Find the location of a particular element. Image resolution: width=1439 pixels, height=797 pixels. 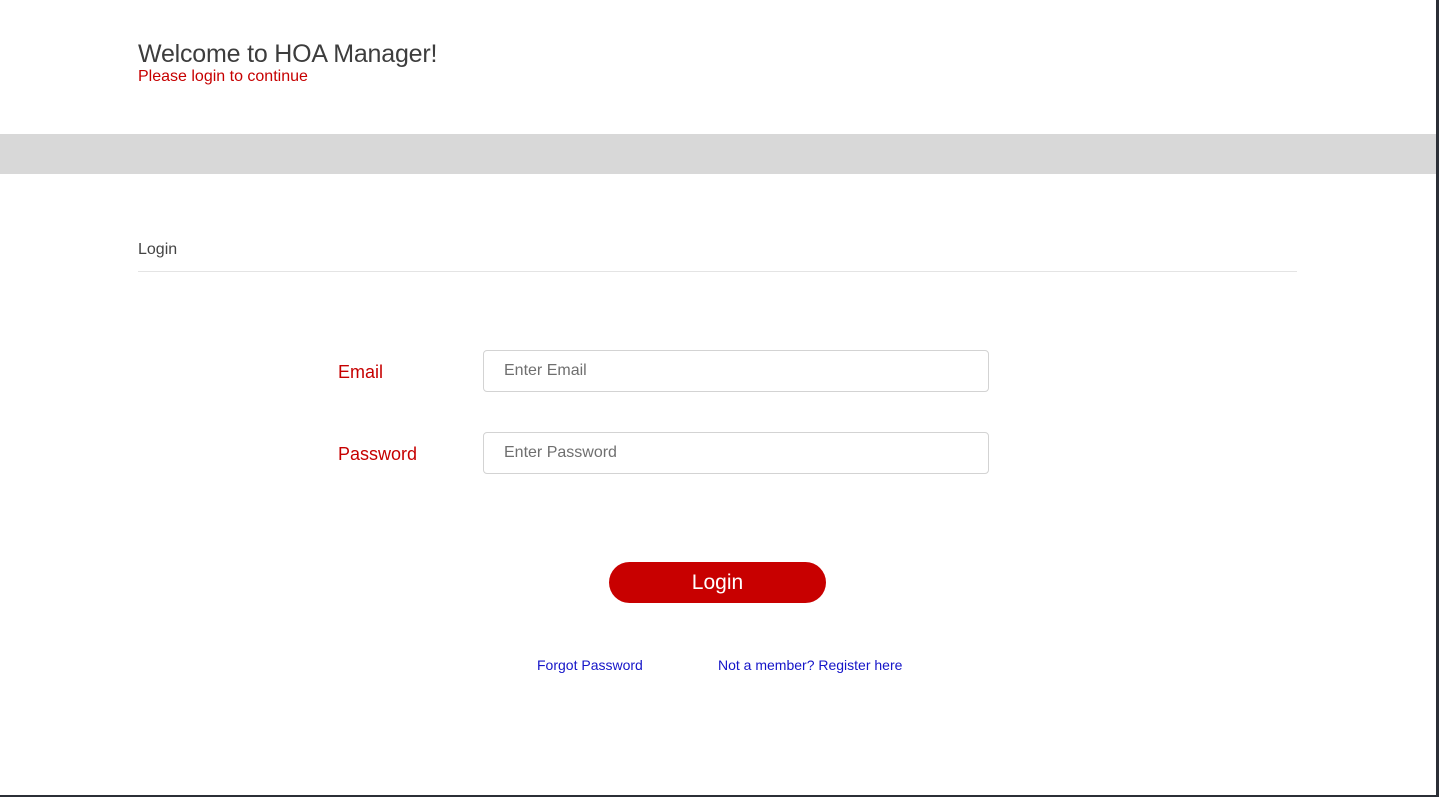

password-label: Password is located at coordinates (378, 454).